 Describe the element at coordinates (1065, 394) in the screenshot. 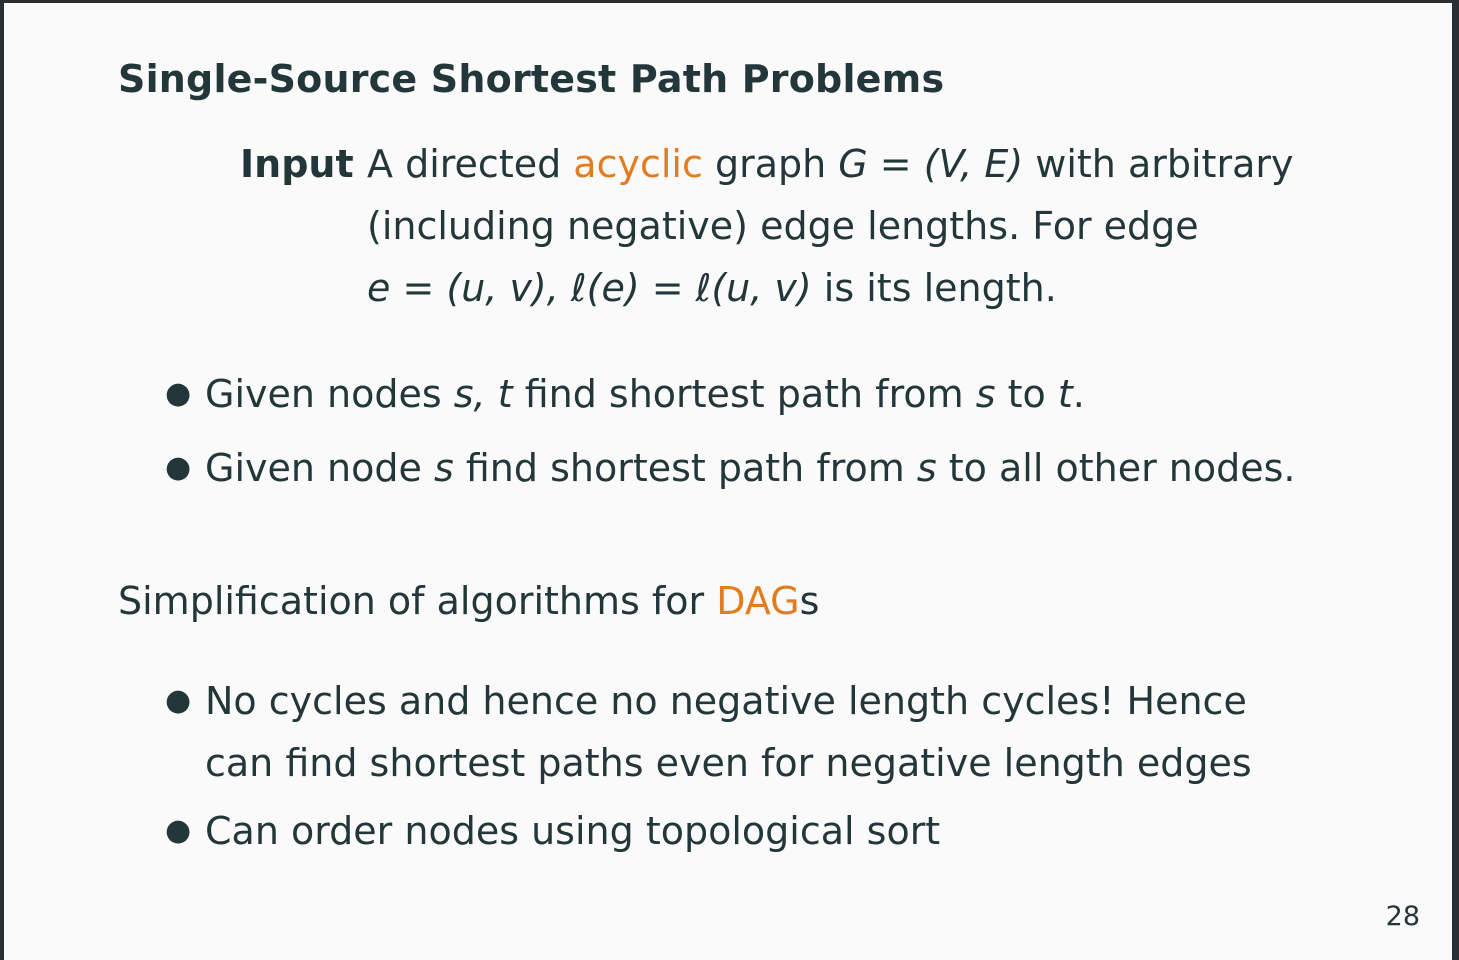

I see `math-var: t` at that location.